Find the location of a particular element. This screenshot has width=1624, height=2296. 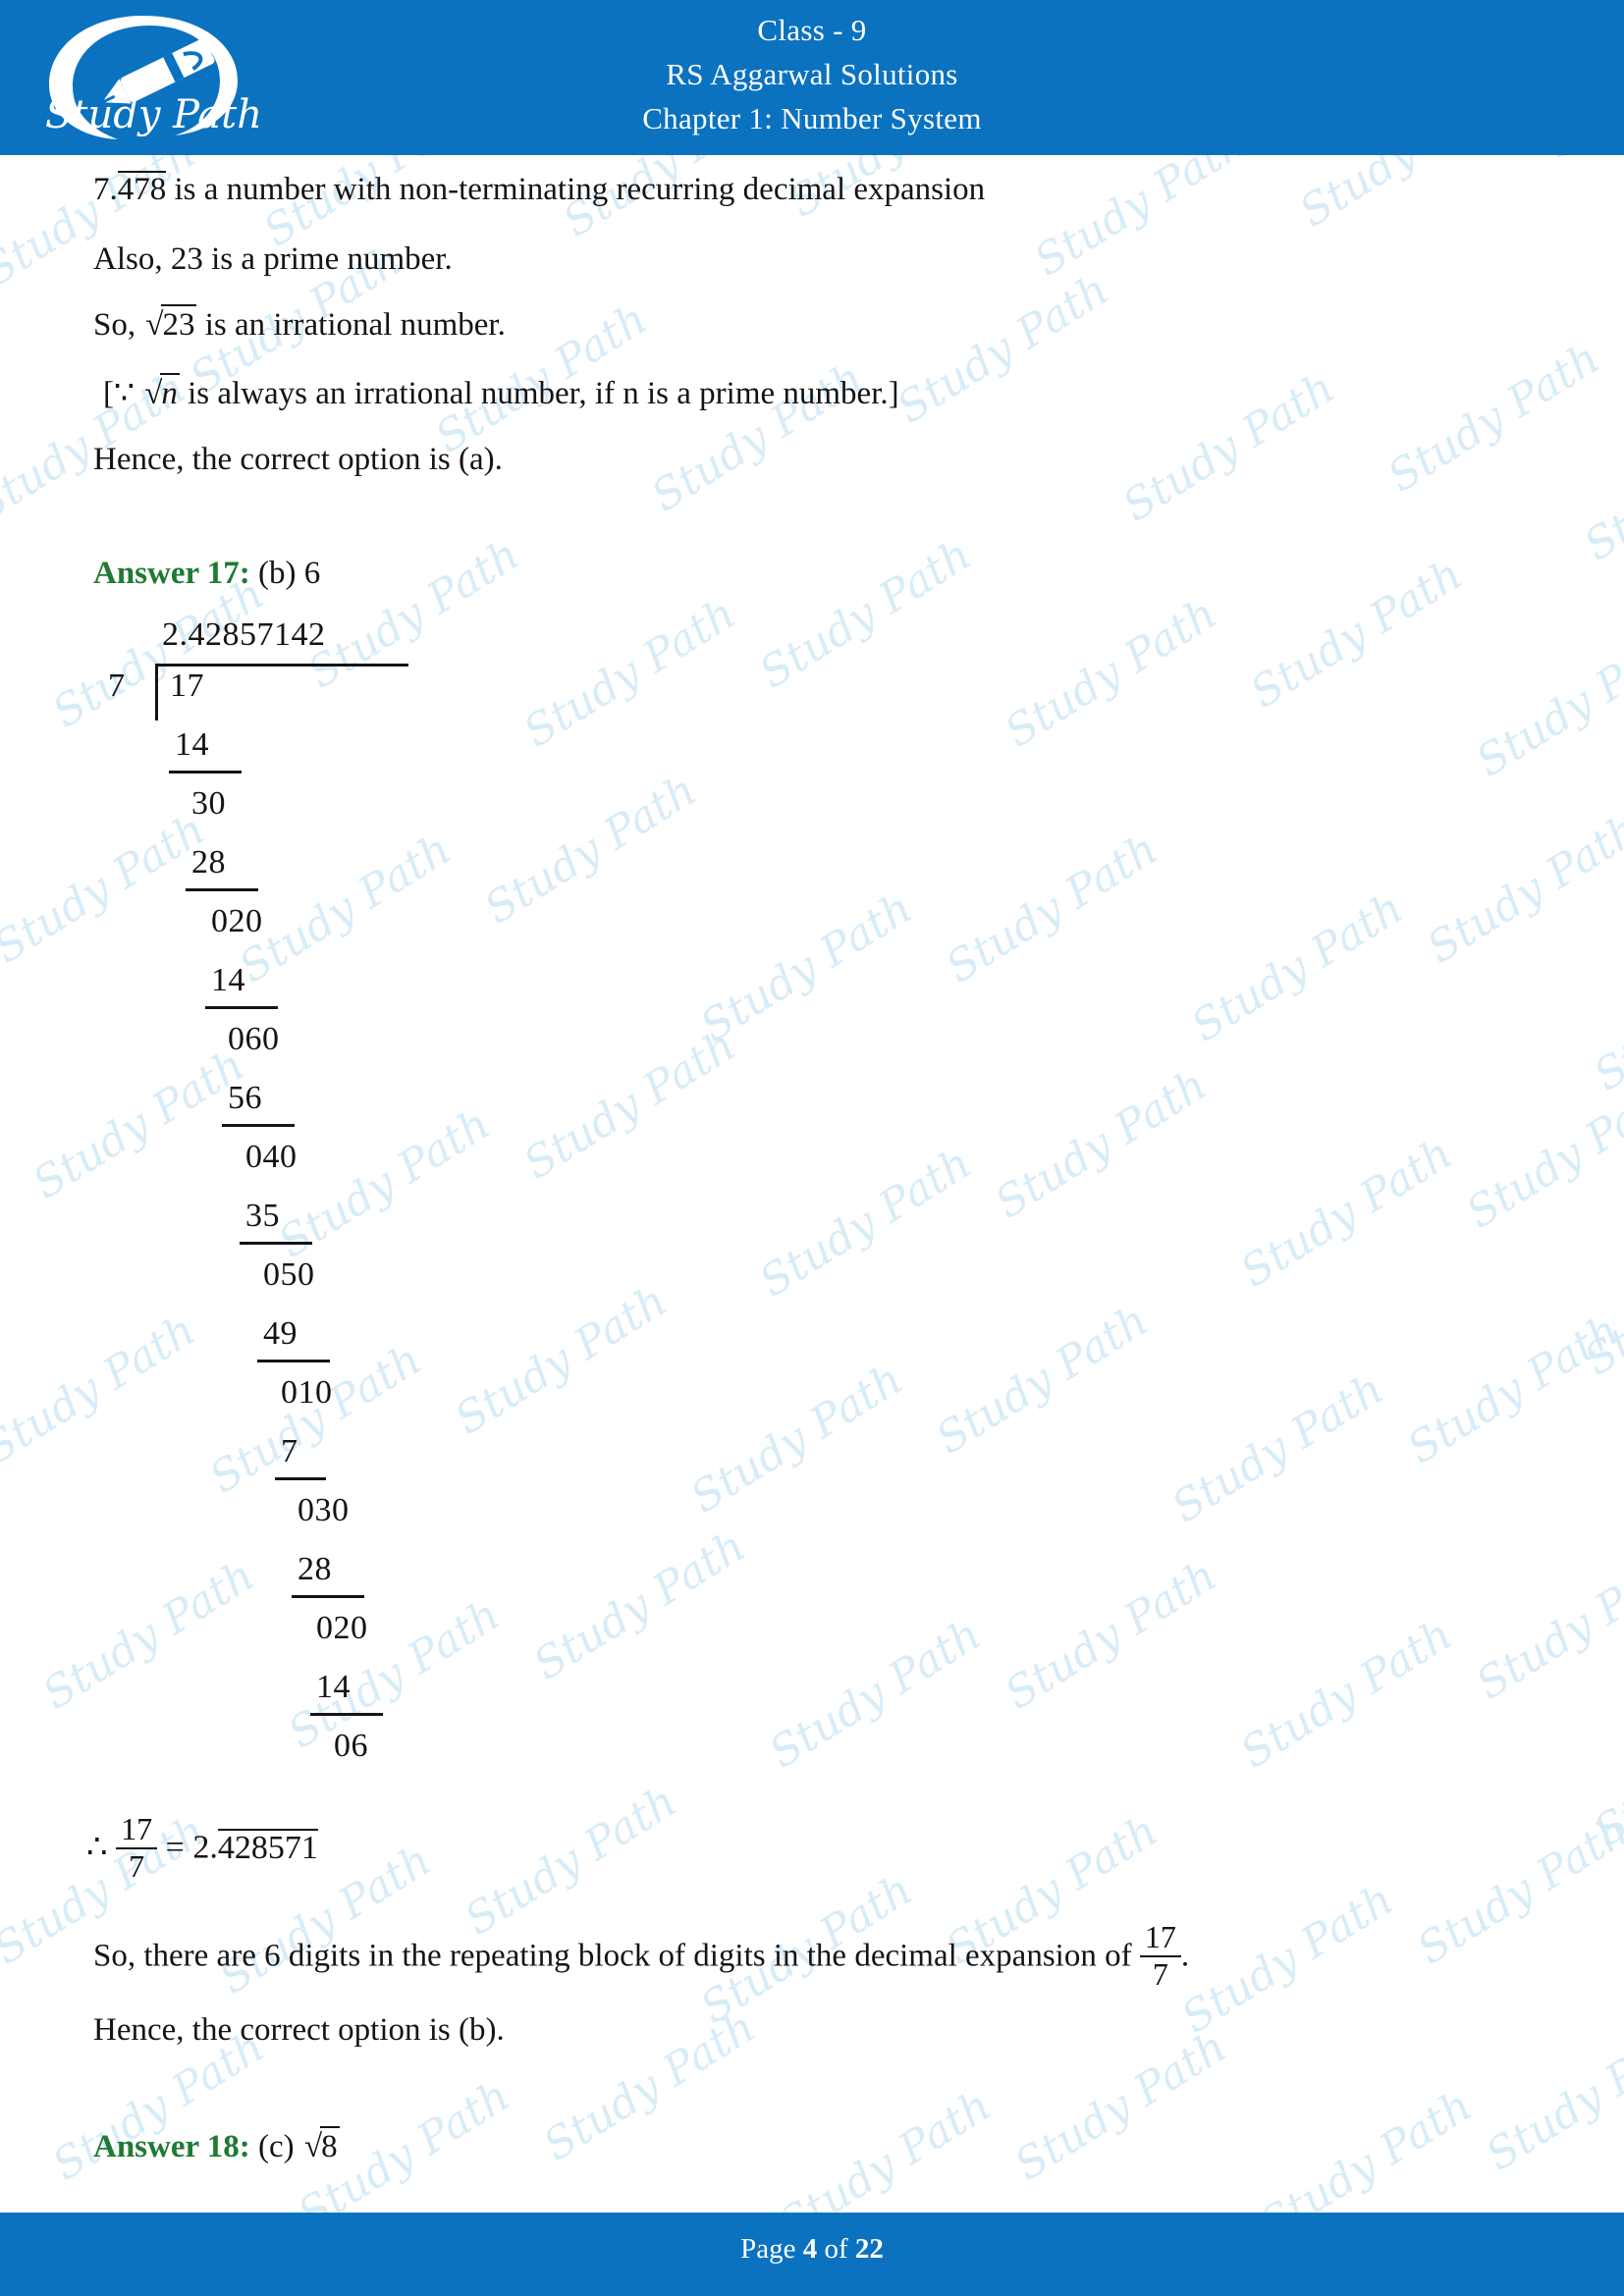

answer-17-label: Answer 17: is located at coordinates (171, 573).